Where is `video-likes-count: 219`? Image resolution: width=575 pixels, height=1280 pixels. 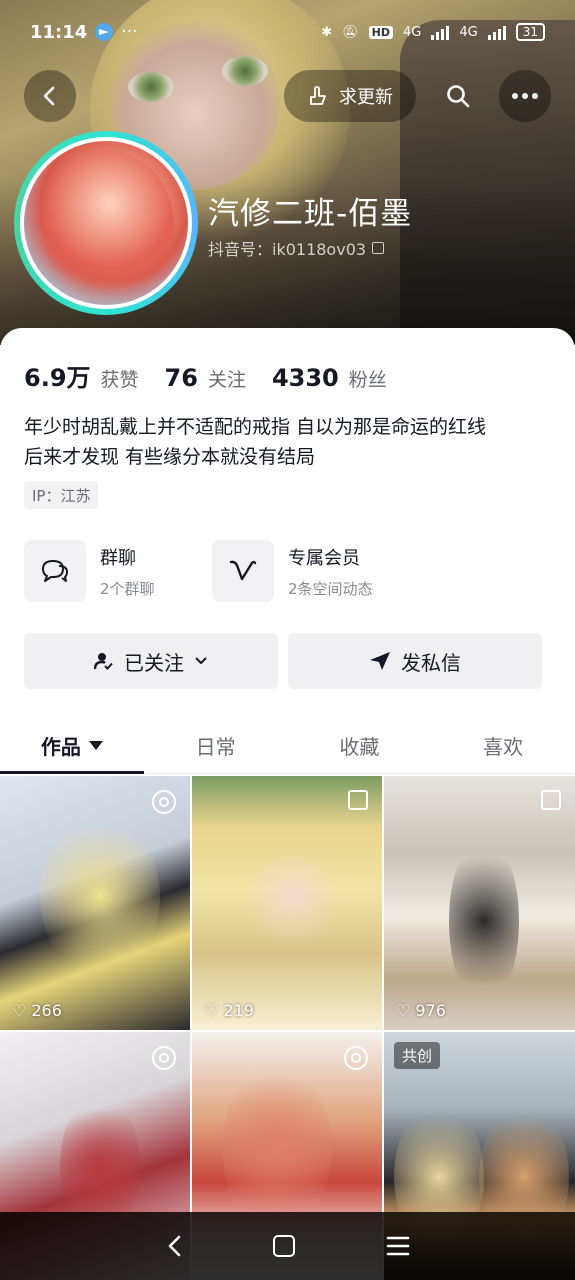
video-likes-count: 219 is located at coordinates (238, 1010).